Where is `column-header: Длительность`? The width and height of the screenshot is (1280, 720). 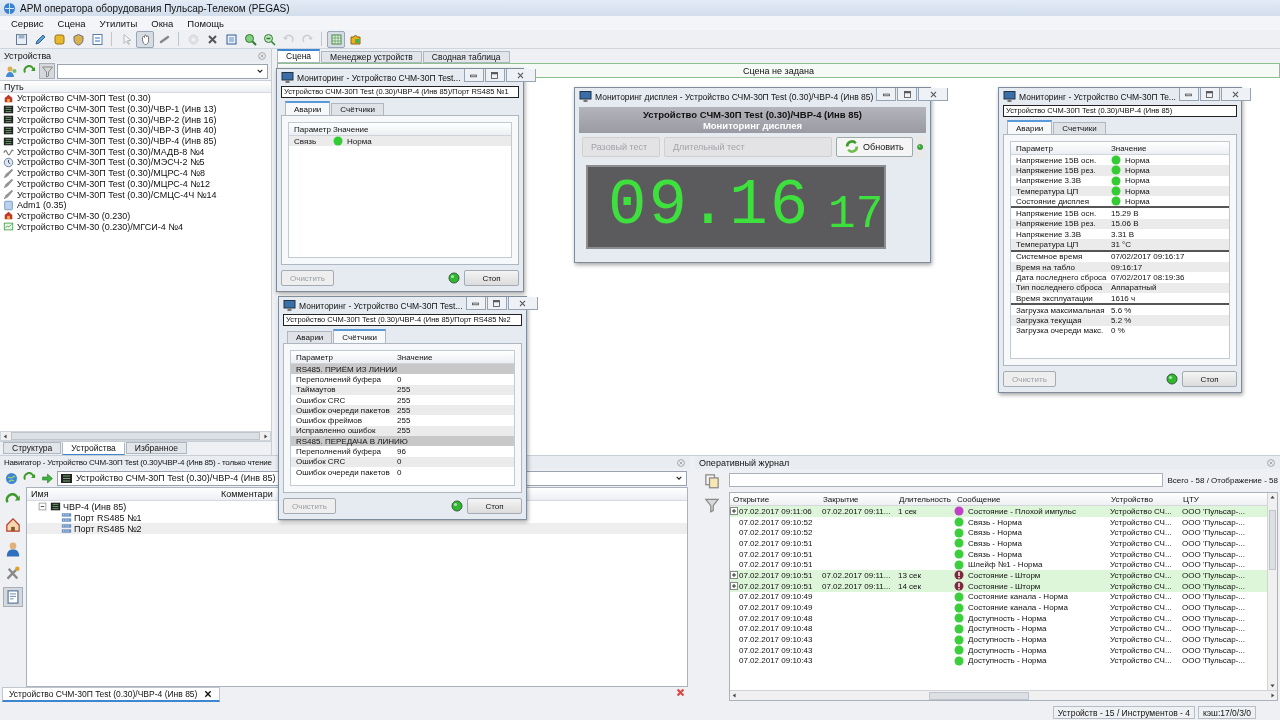
column-header: Длительность is located at coordinates (925, 499).